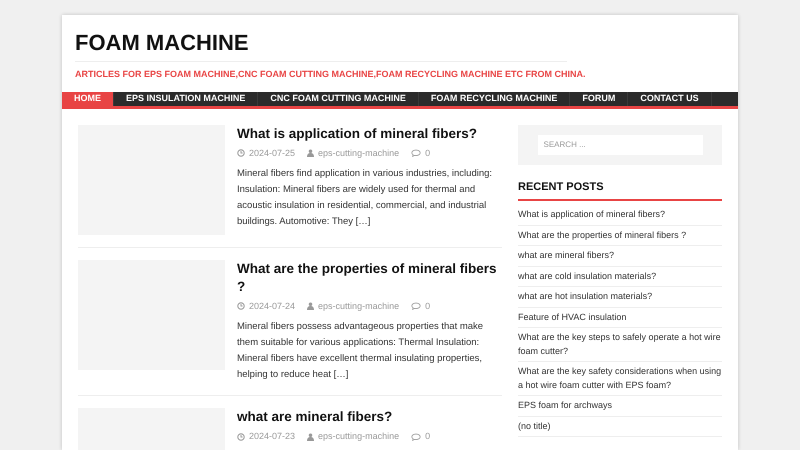 The image size is (800, 450). Describe the element at coordinates (620, 297) in the screenshot. I see `recent-post-link: what are hot insulation materials?` at that location.